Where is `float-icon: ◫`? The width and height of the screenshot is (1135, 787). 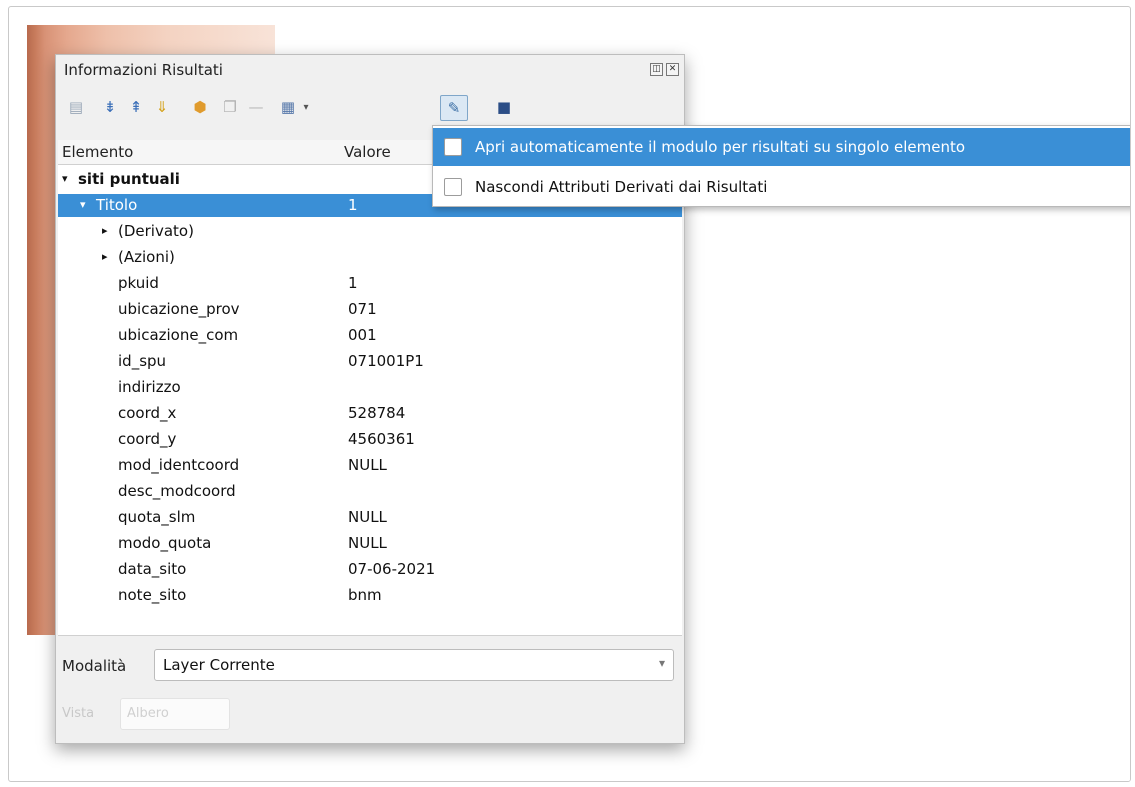 float-icon: ◫ is located at coordinates (656, 69).